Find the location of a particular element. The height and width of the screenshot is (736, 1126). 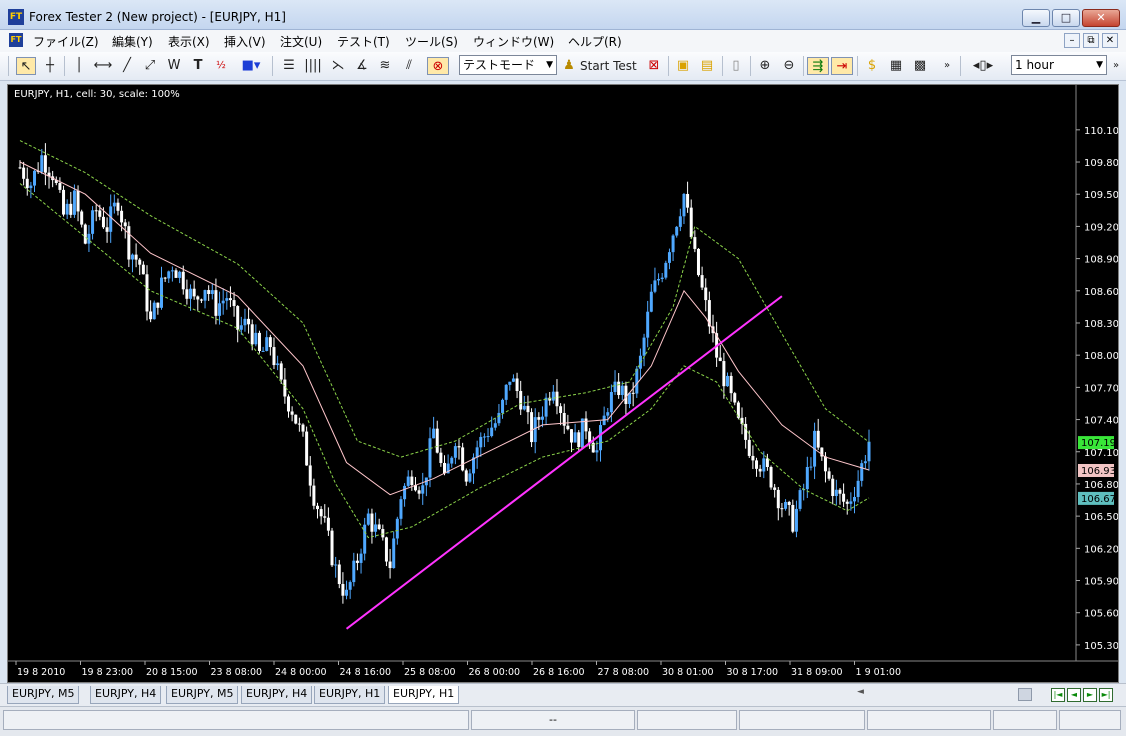

first-chart-icon: |◄ is located at coordinates (1058, 695).